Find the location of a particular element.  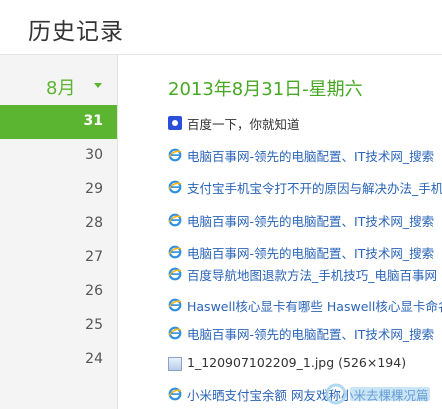

day-label: 24 is located at coordinates (94, 359).